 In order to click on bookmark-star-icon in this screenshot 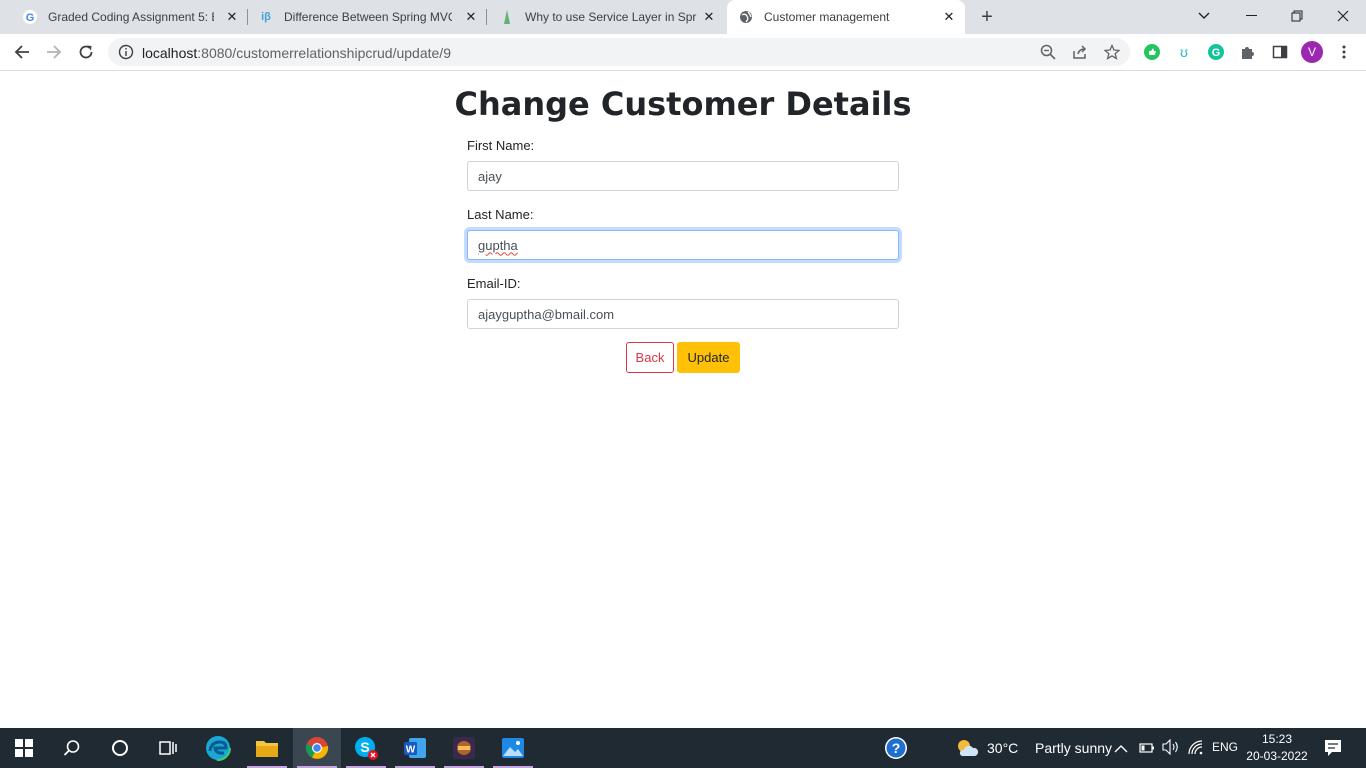, I will do `click(1112, 51)`.